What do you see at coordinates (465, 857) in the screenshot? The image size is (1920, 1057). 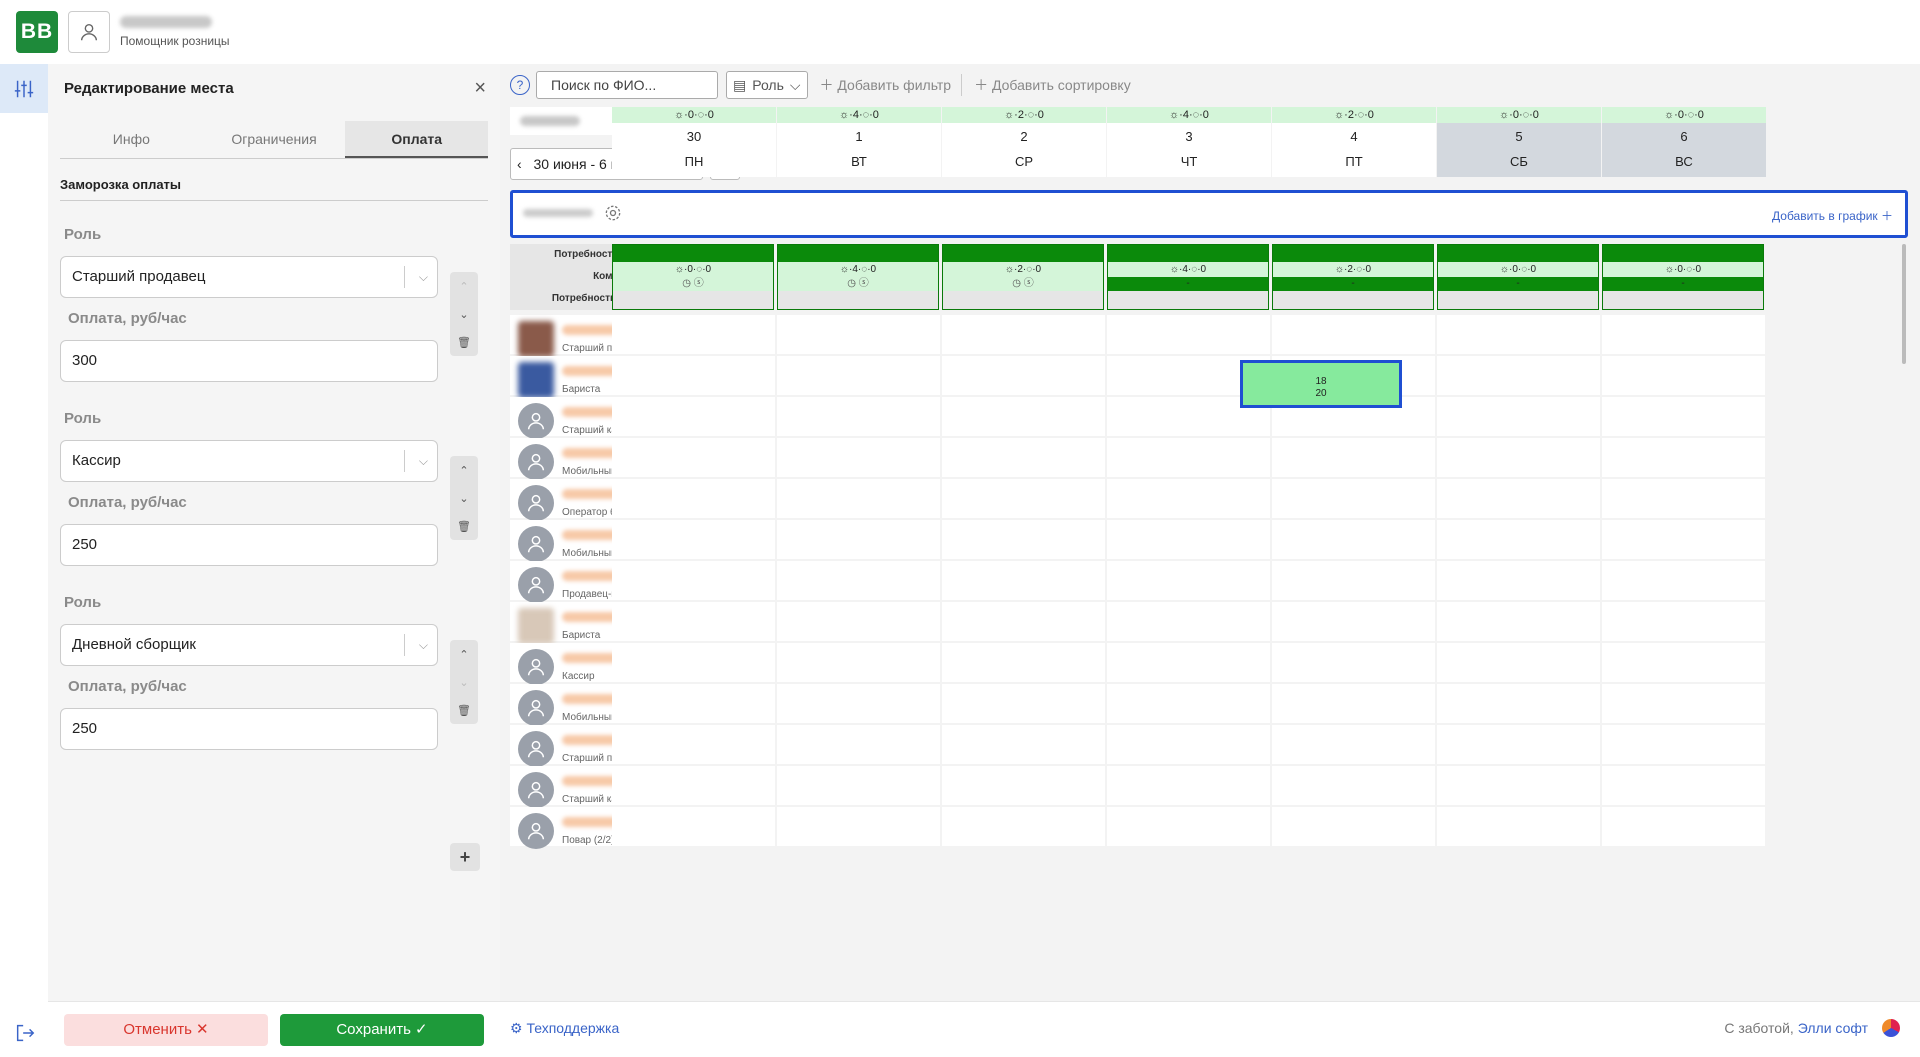 I see `add-entry-button: +` at bounding box center [465, 857].